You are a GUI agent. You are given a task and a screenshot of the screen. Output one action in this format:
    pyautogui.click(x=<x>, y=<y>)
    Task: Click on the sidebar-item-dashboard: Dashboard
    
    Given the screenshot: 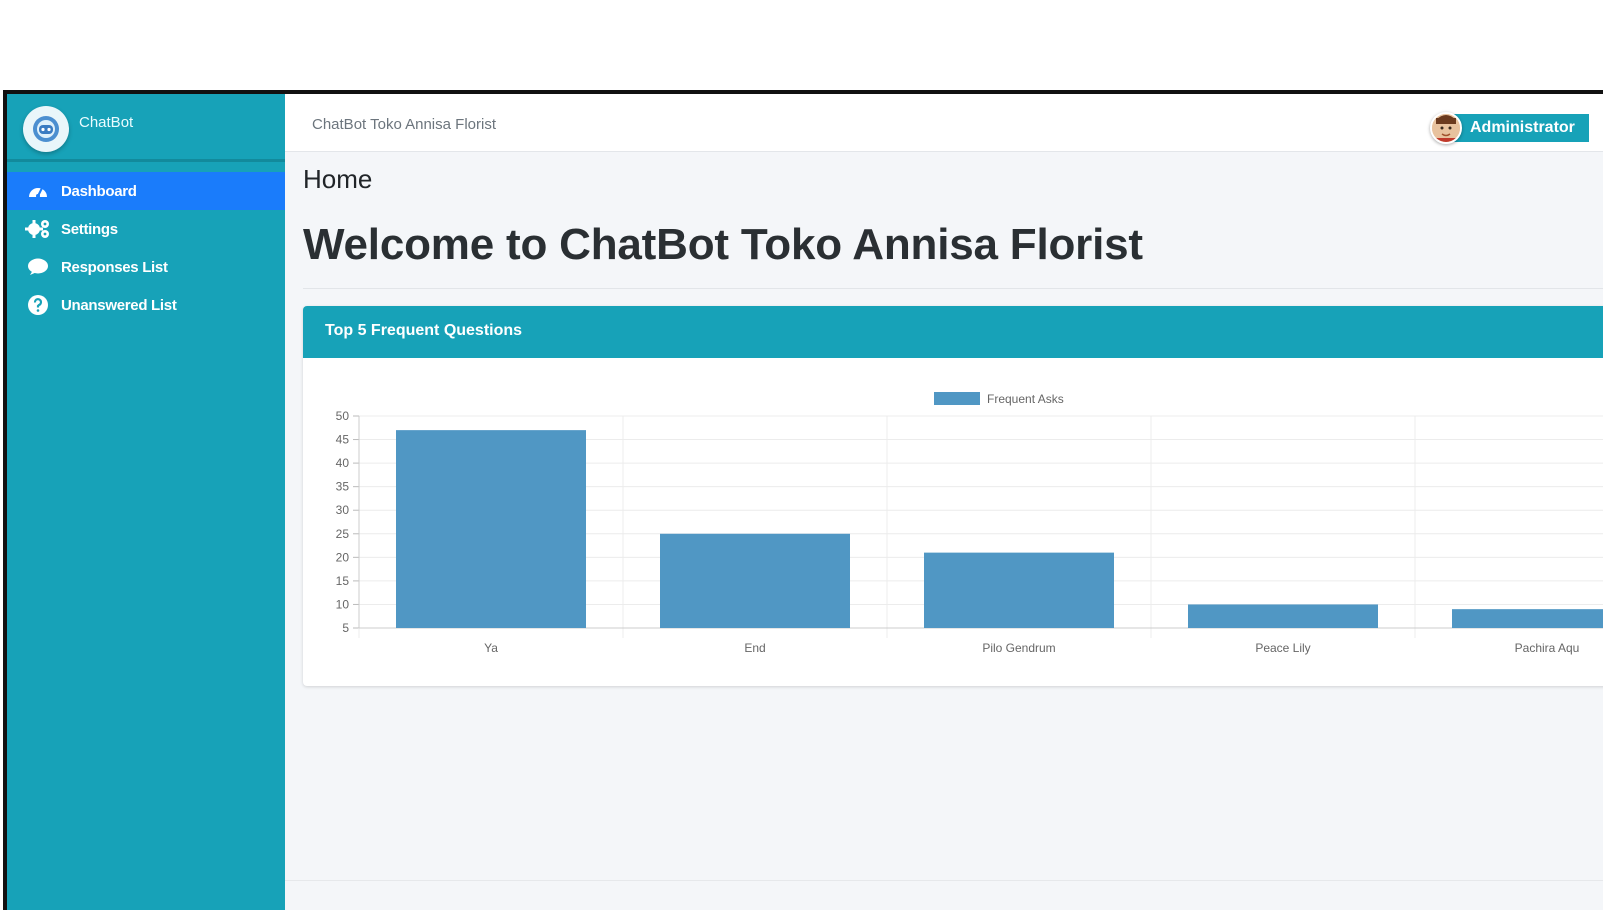 What is the action you would take?
    pyautogui.click(x=146, y=191)
    